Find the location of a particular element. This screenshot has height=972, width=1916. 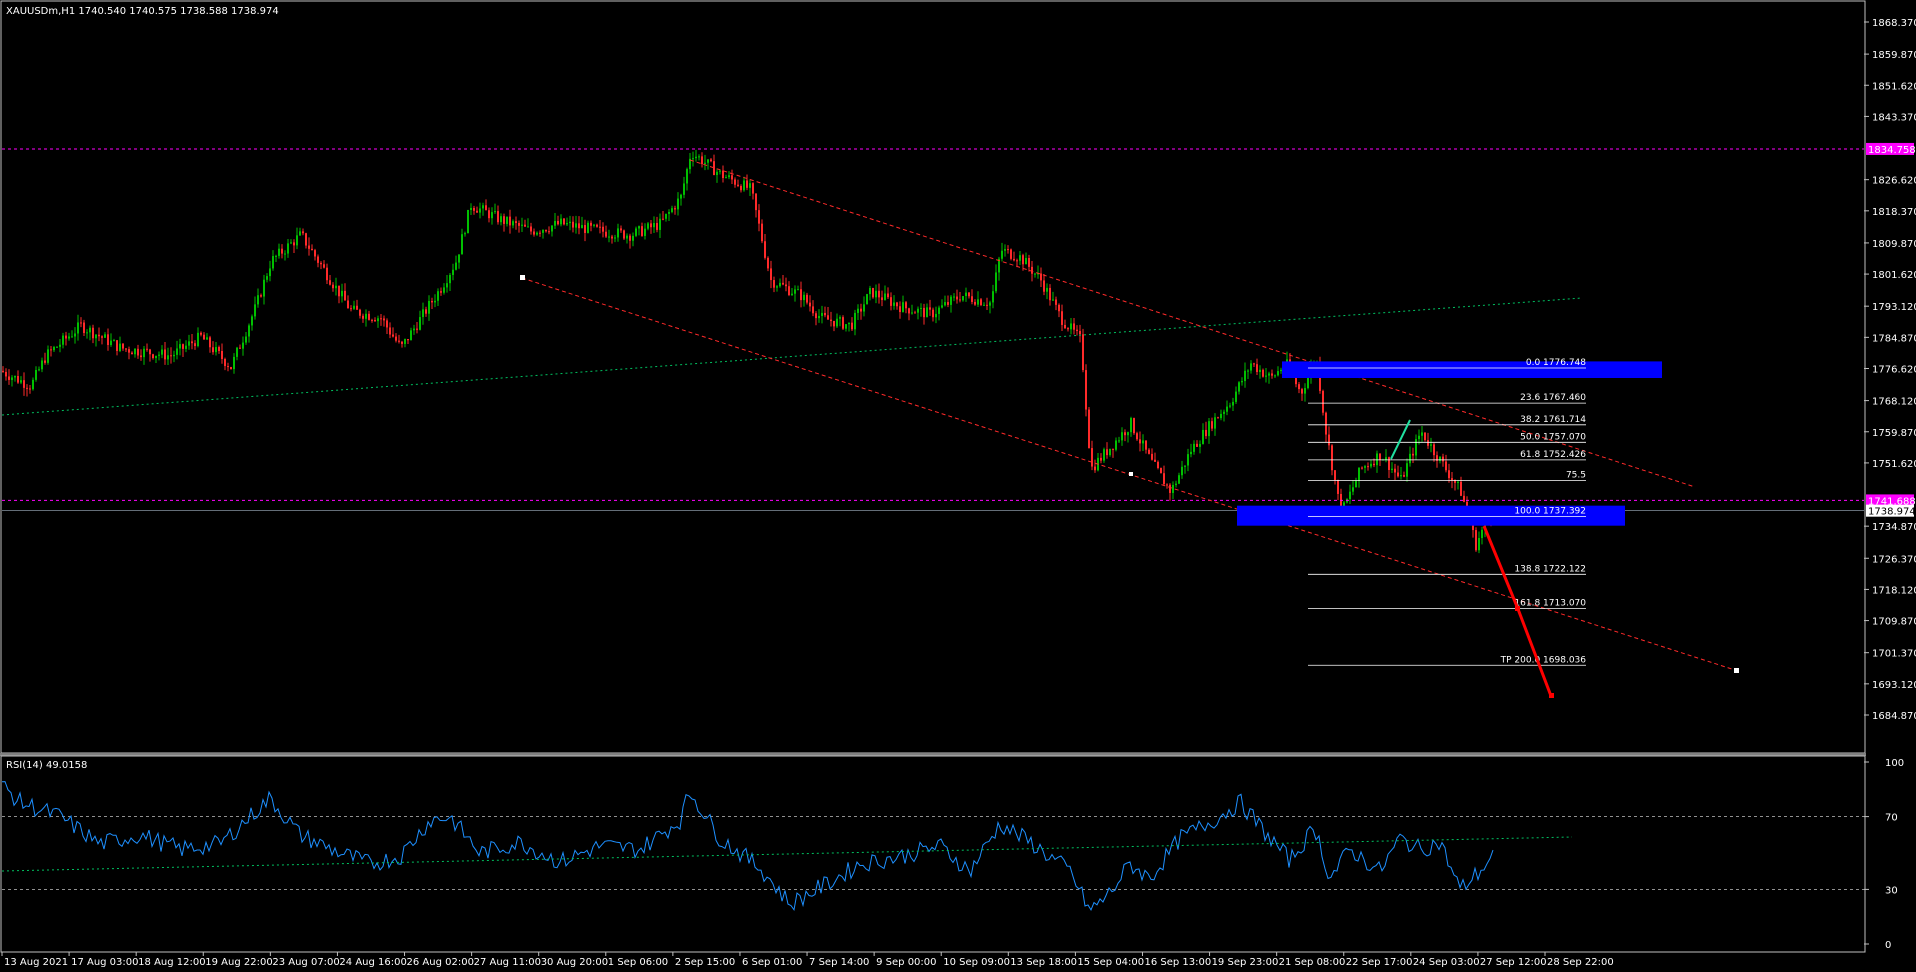

anchor-point is located at coordinates (1131, 474).